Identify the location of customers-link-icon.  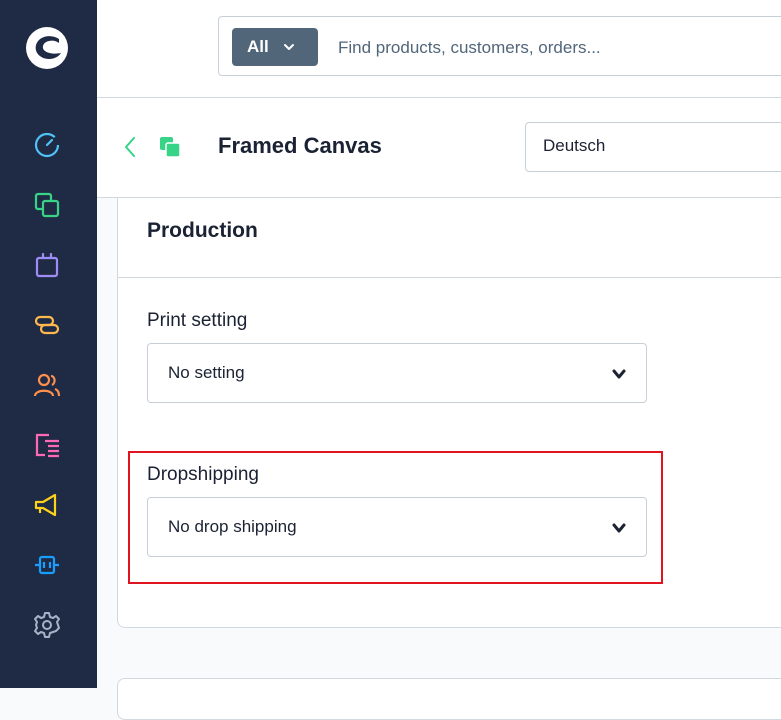
(47, 325).